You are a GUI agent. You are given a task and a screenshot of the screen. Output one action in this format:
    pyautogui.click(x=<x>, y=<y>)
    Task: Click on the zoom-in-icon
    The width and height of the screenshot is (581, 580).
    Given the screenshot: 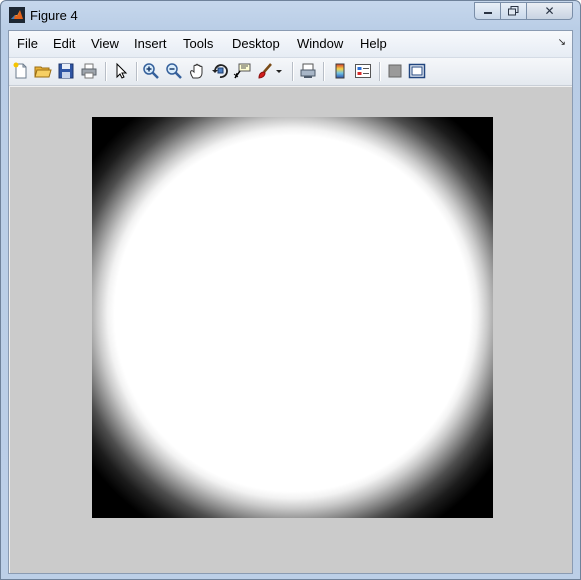 What is the action you would take?
    pyautogui.click(x=151, y=71)
    